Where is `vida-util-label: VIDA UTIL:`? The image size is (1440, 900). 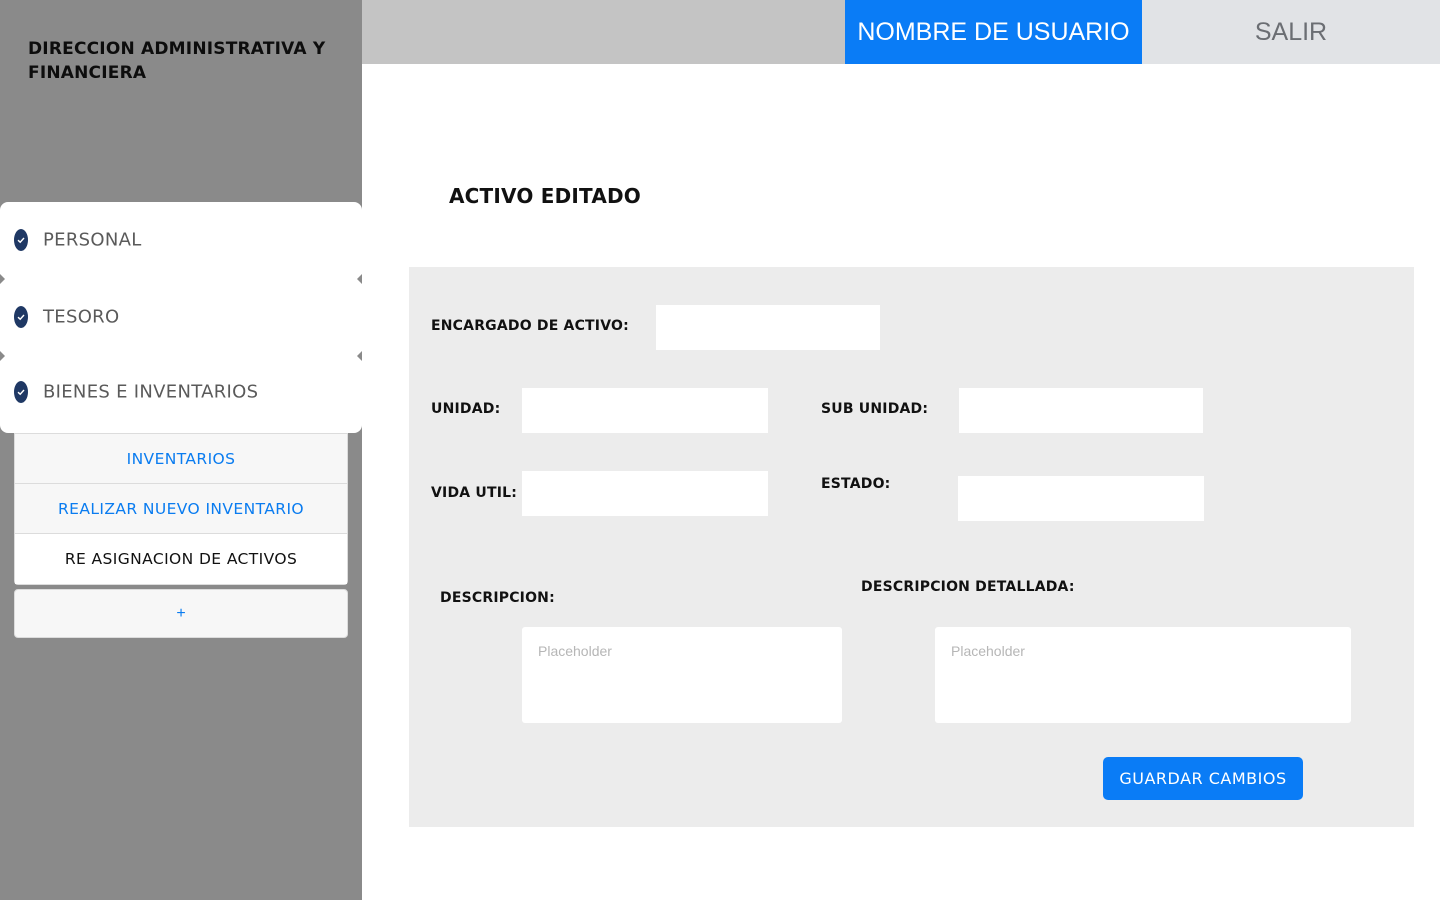
vida-util-label: VIDA UTIL: is located at coordinates (474, 493).